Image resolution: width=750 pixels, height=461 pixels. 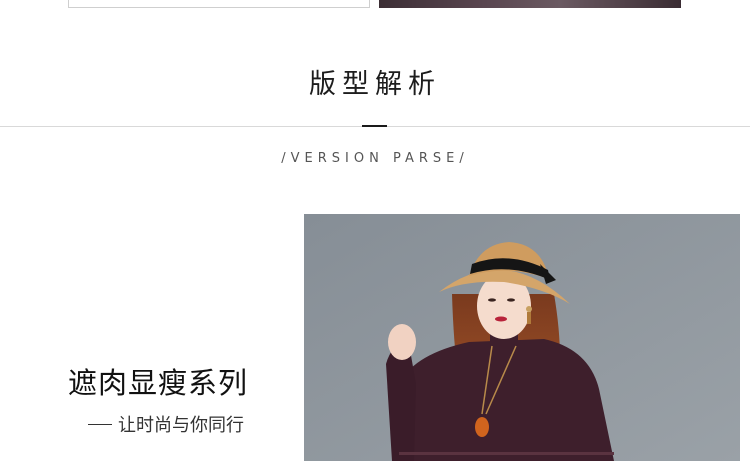 I want to click on tagline-dash, so click(x=100, y=424).